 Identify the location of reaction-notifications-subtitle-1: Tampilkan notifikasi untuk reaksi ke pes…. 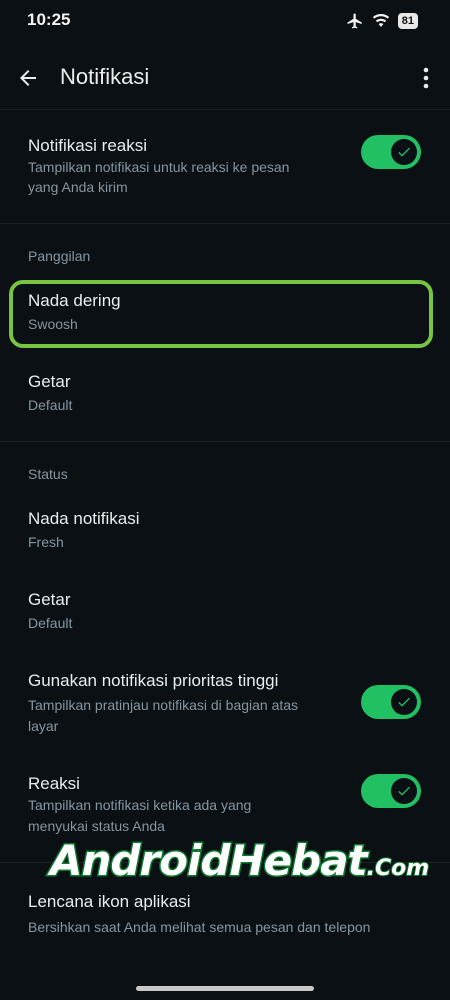
(159, 167).